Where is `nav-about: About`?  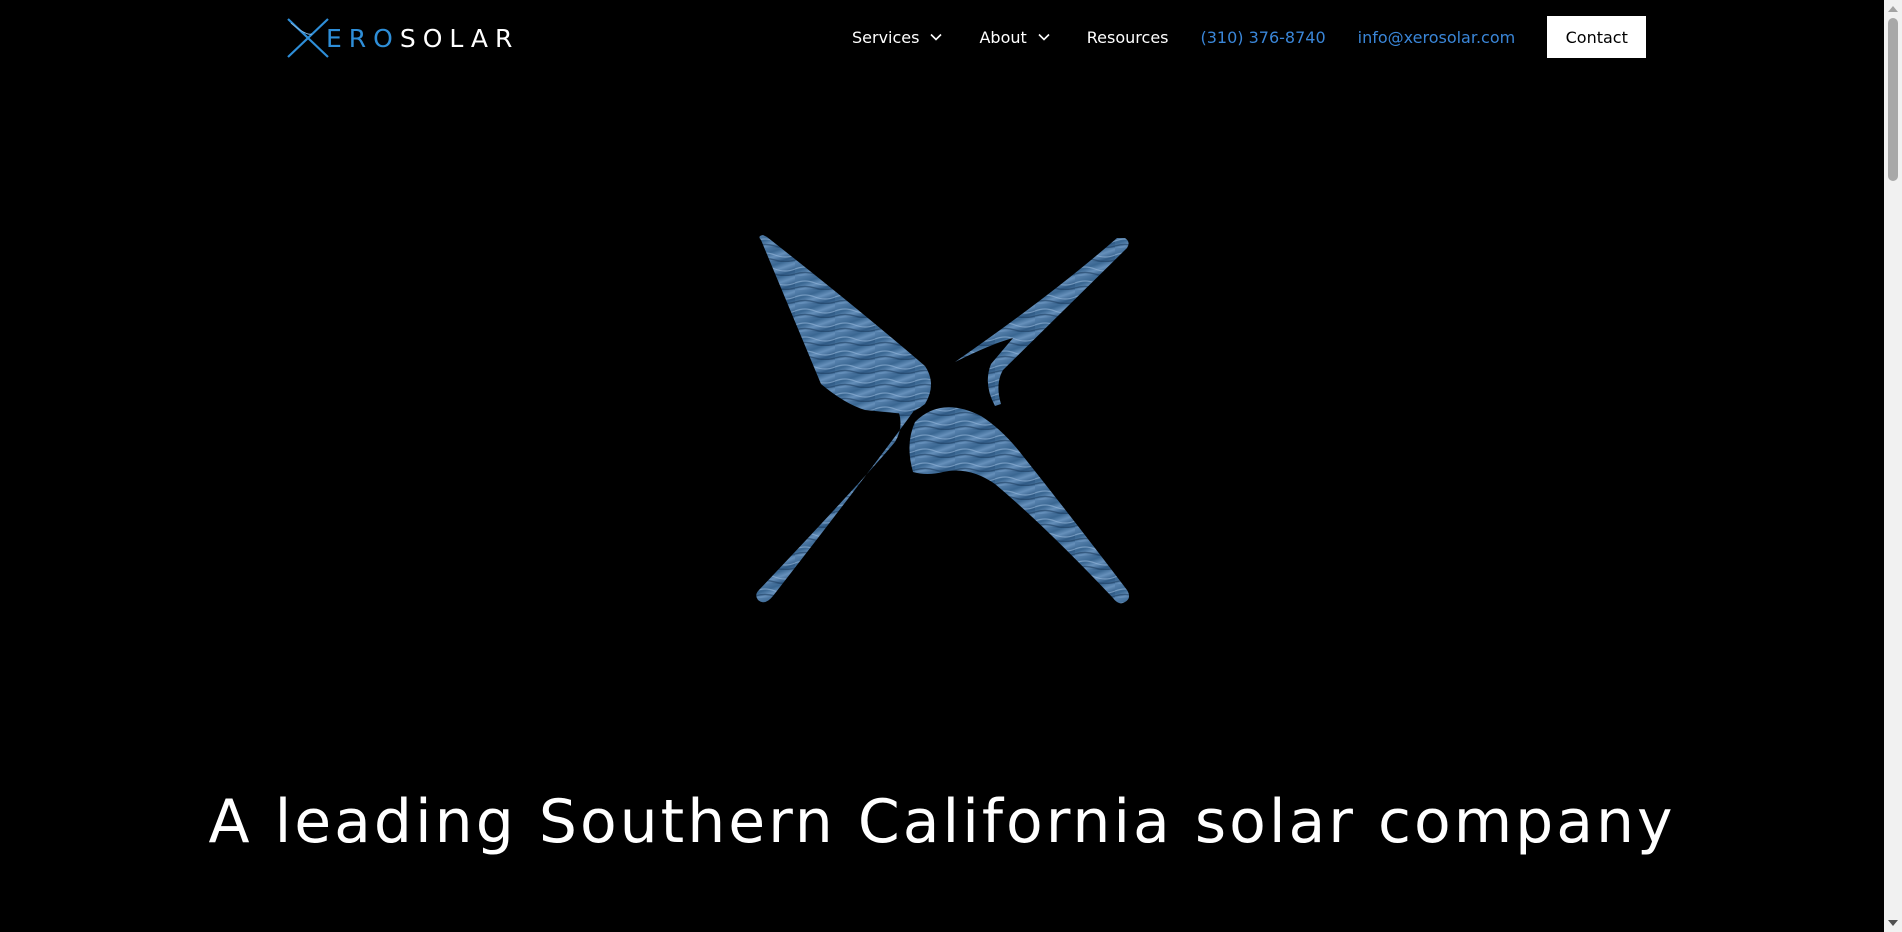
nav-about: About is located at coordinates (1014, 37).